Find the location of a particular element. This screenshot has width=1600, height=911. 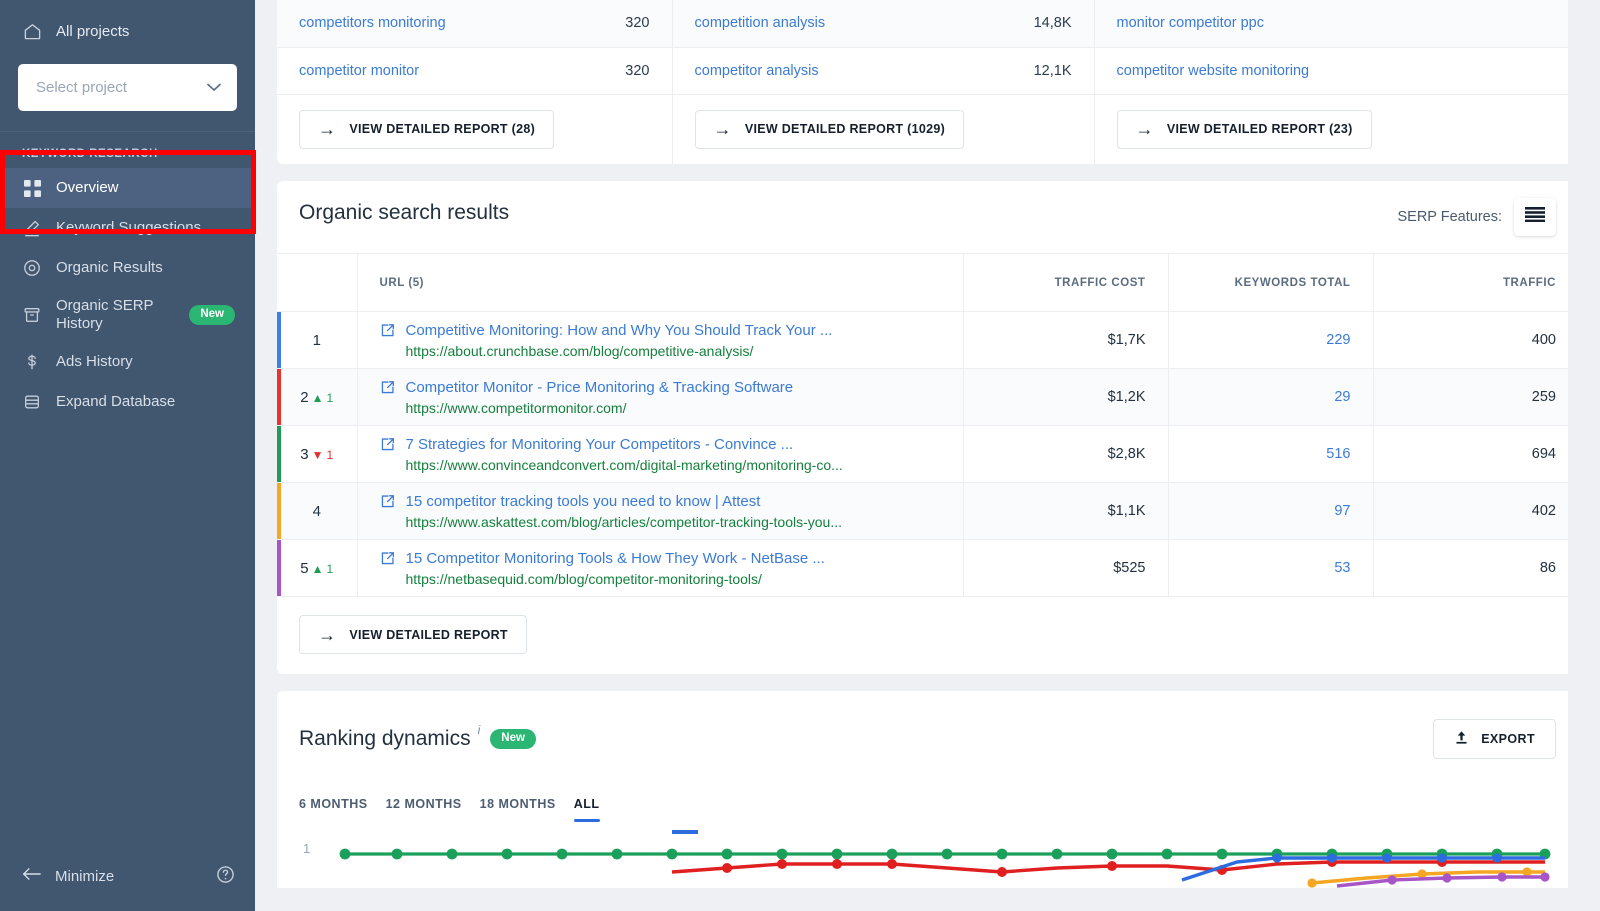

export-button: EXPORT is located at coordinates (1494, 739).